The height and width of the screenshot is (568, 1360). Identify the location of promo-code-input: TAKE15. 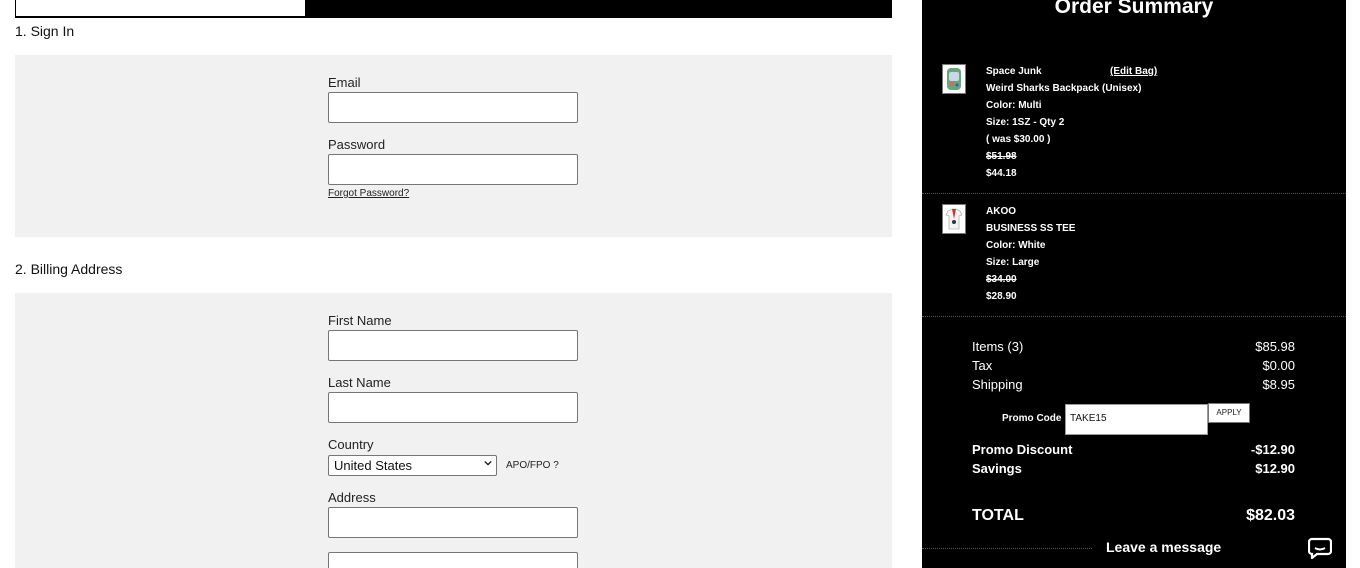
(1136, 419).